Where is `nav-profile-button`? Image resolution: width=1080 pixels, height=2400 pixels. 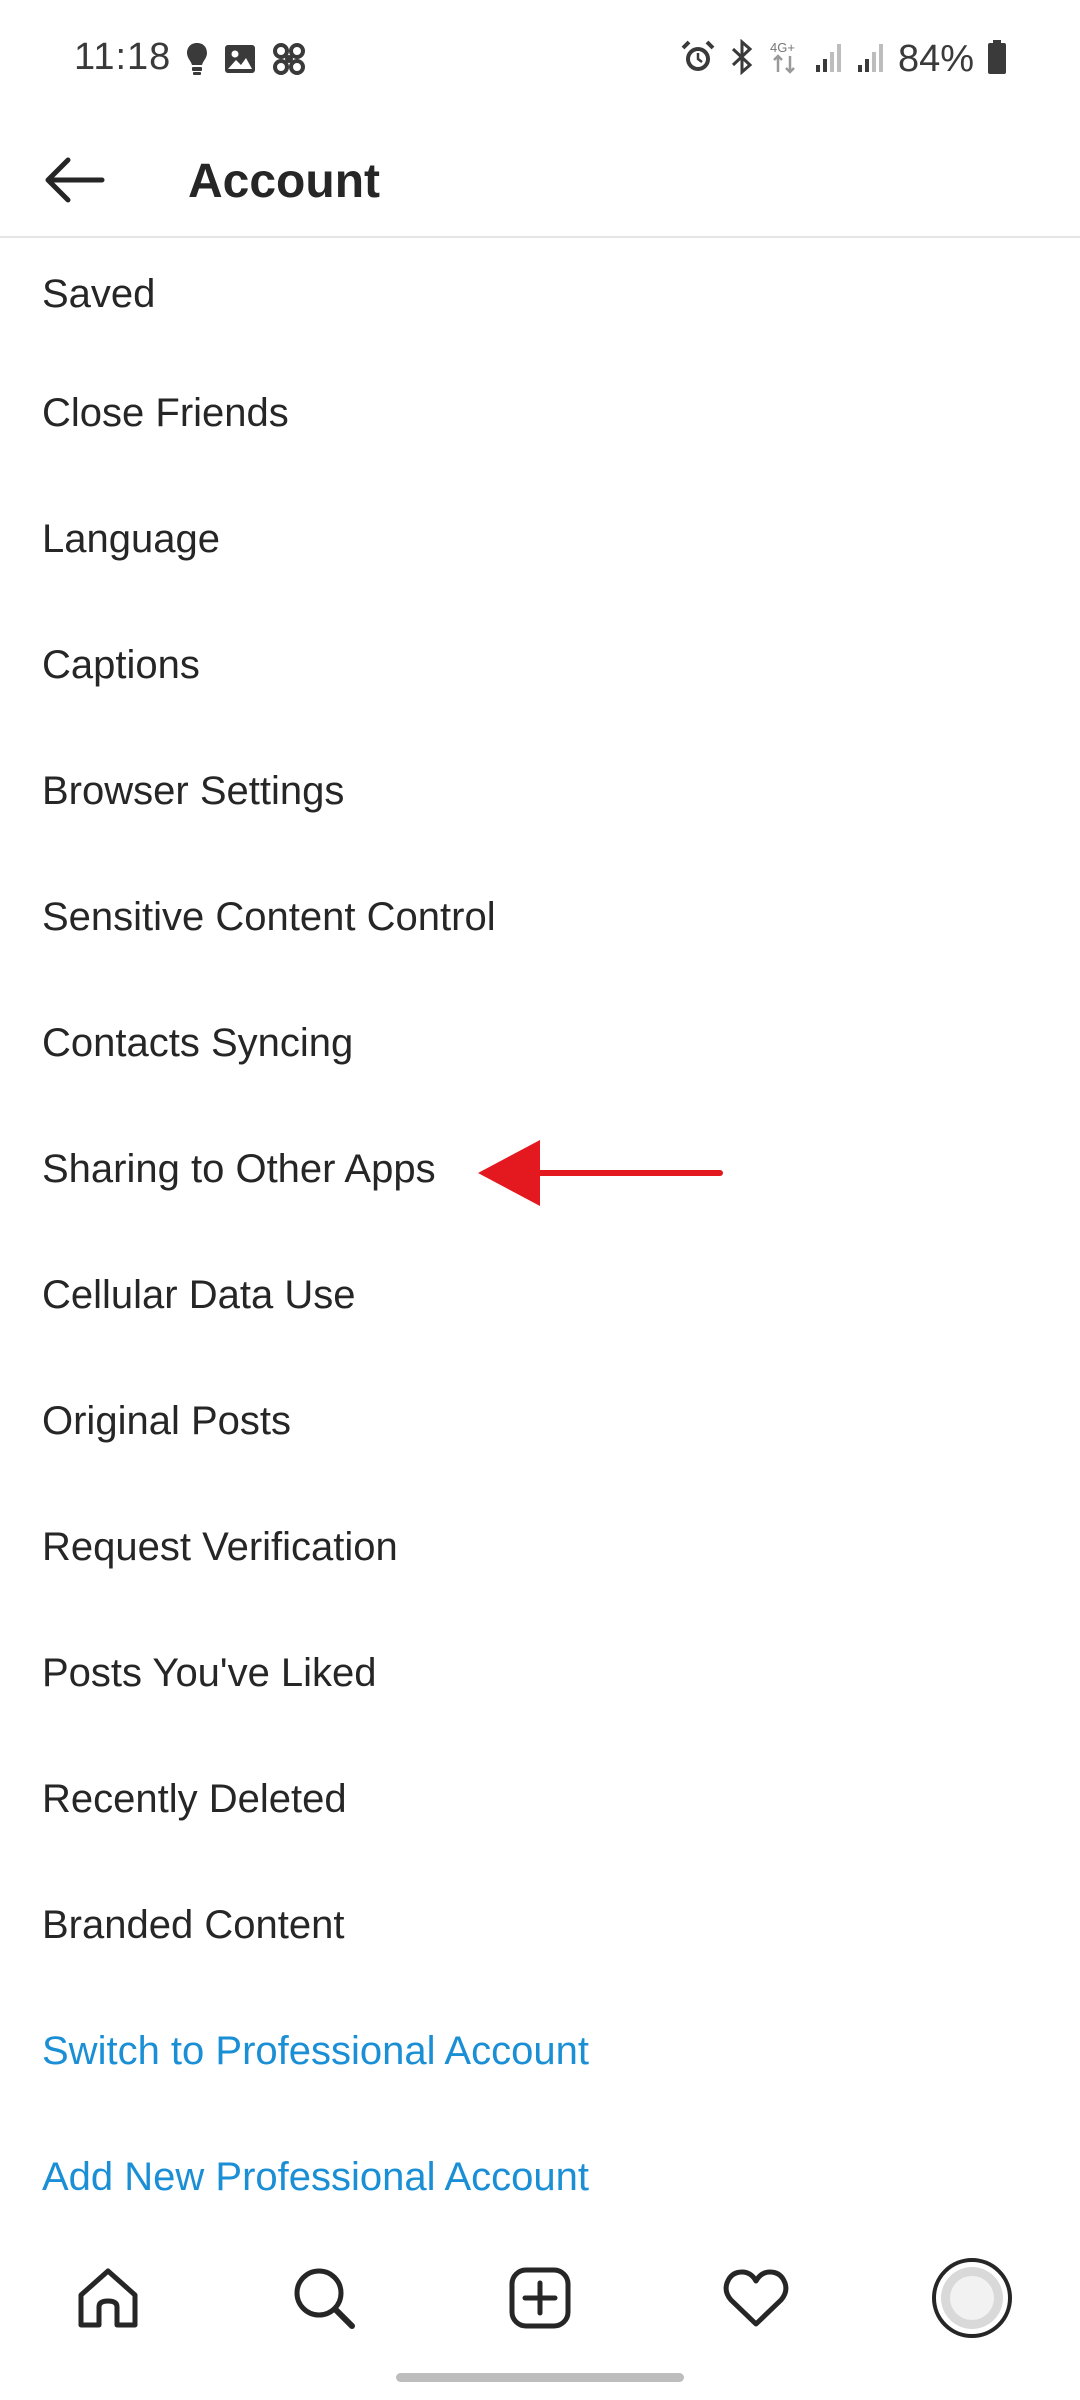 nav-profile-button is located at coordinates (972, 2300).